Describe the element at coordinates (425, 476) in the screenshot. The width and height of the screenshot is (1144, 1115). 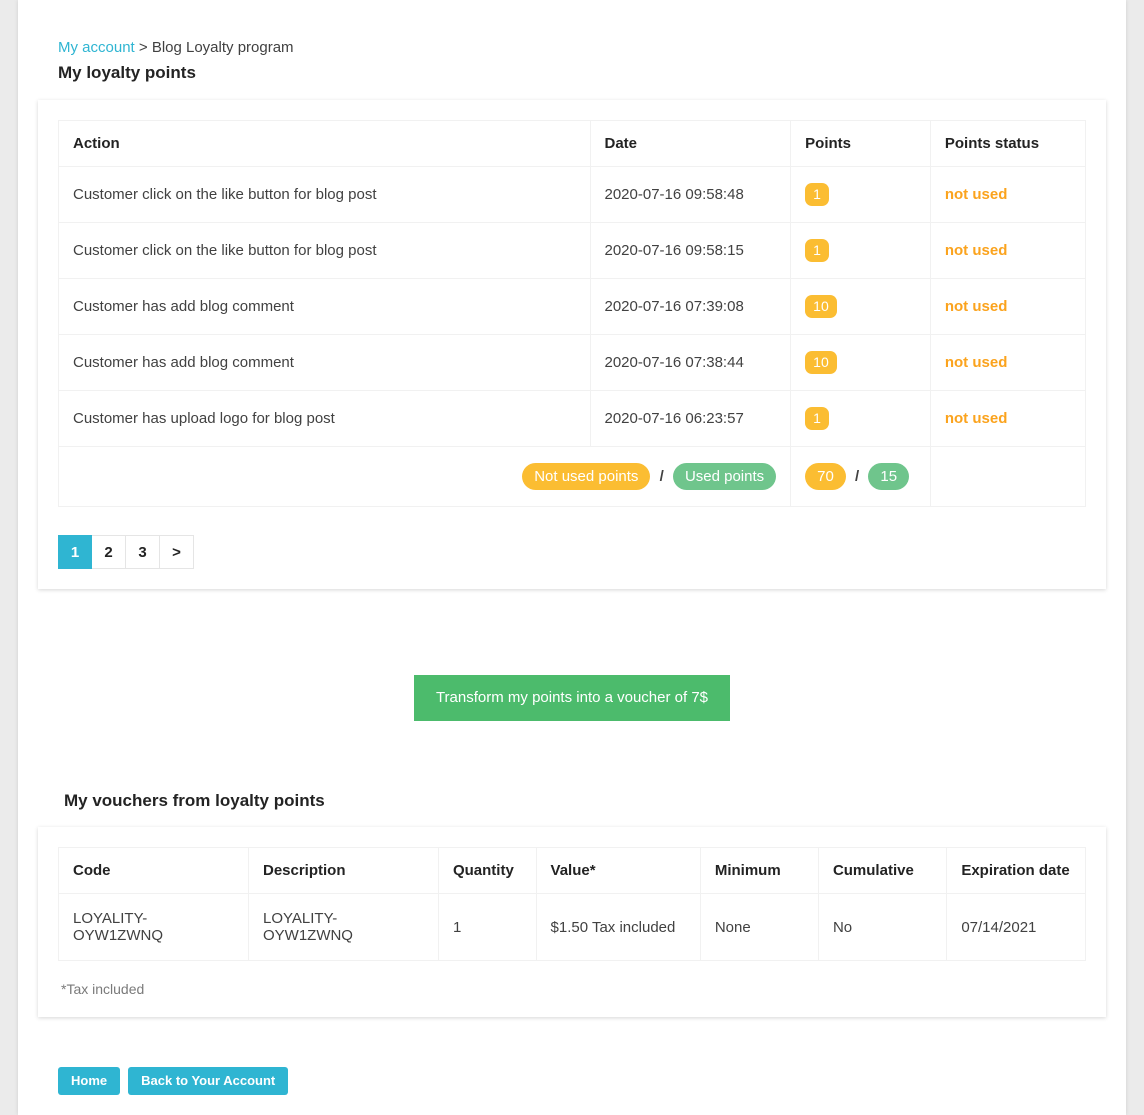
I see `summary-labels: Not used points / Used points` at that location.